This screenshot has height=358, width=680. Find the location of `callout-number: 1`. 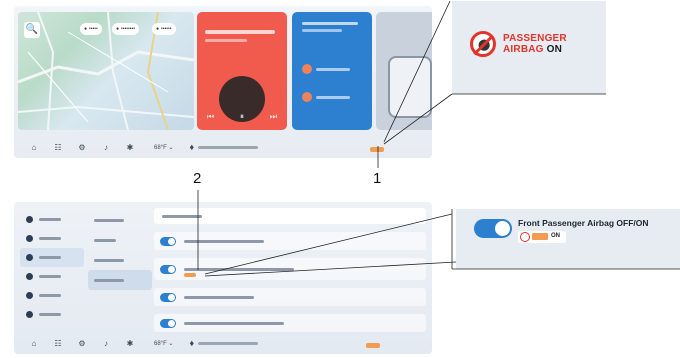

callout-number: 1 is located at coordinates (377, 178).